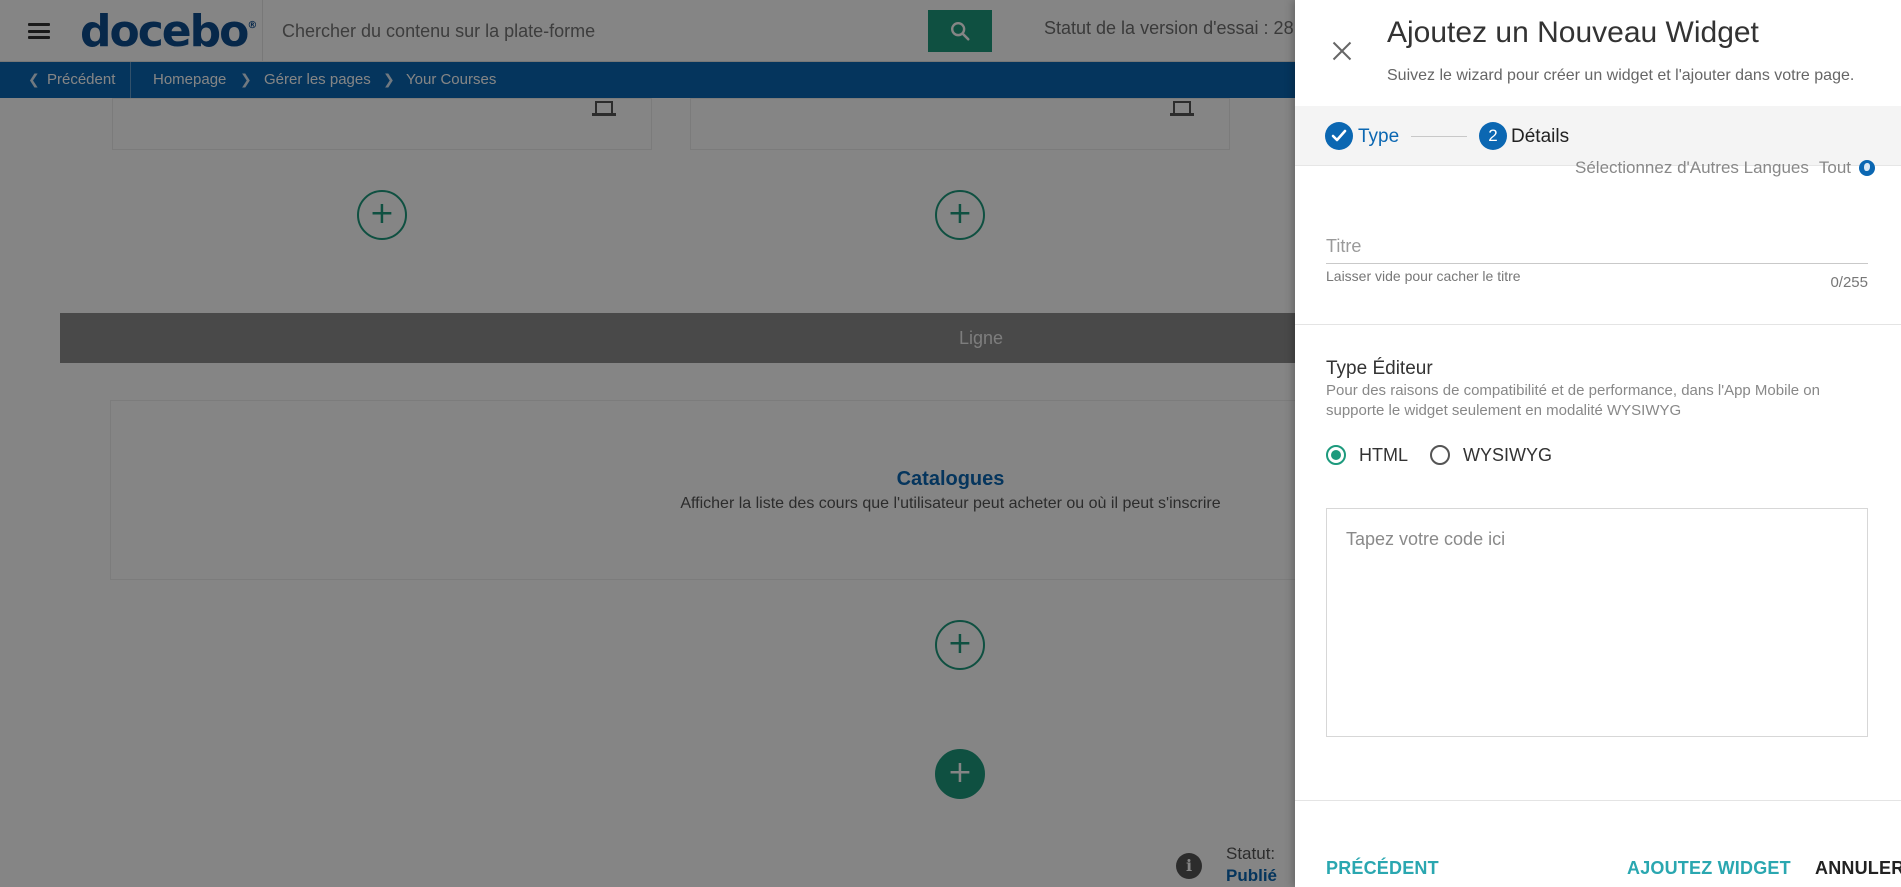 This screenshot has width=1901, height=887. I want to click on step-1-complete, so click(1339, 136).